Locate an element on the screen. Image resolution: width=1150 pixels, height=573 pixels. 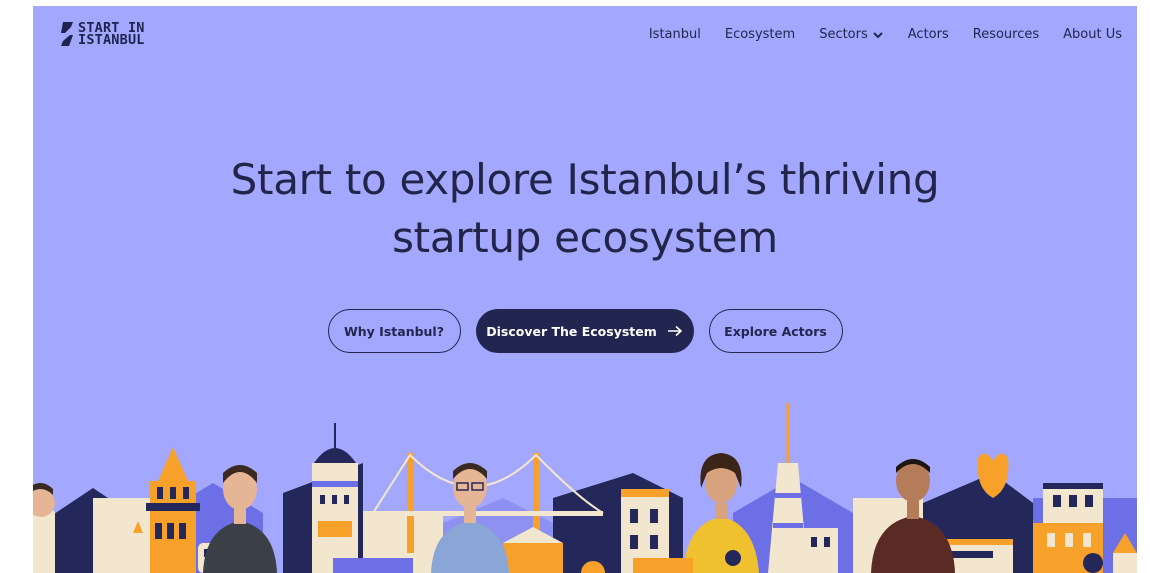
nav-item-resources: Resources is located at coordinates (1006, 34).